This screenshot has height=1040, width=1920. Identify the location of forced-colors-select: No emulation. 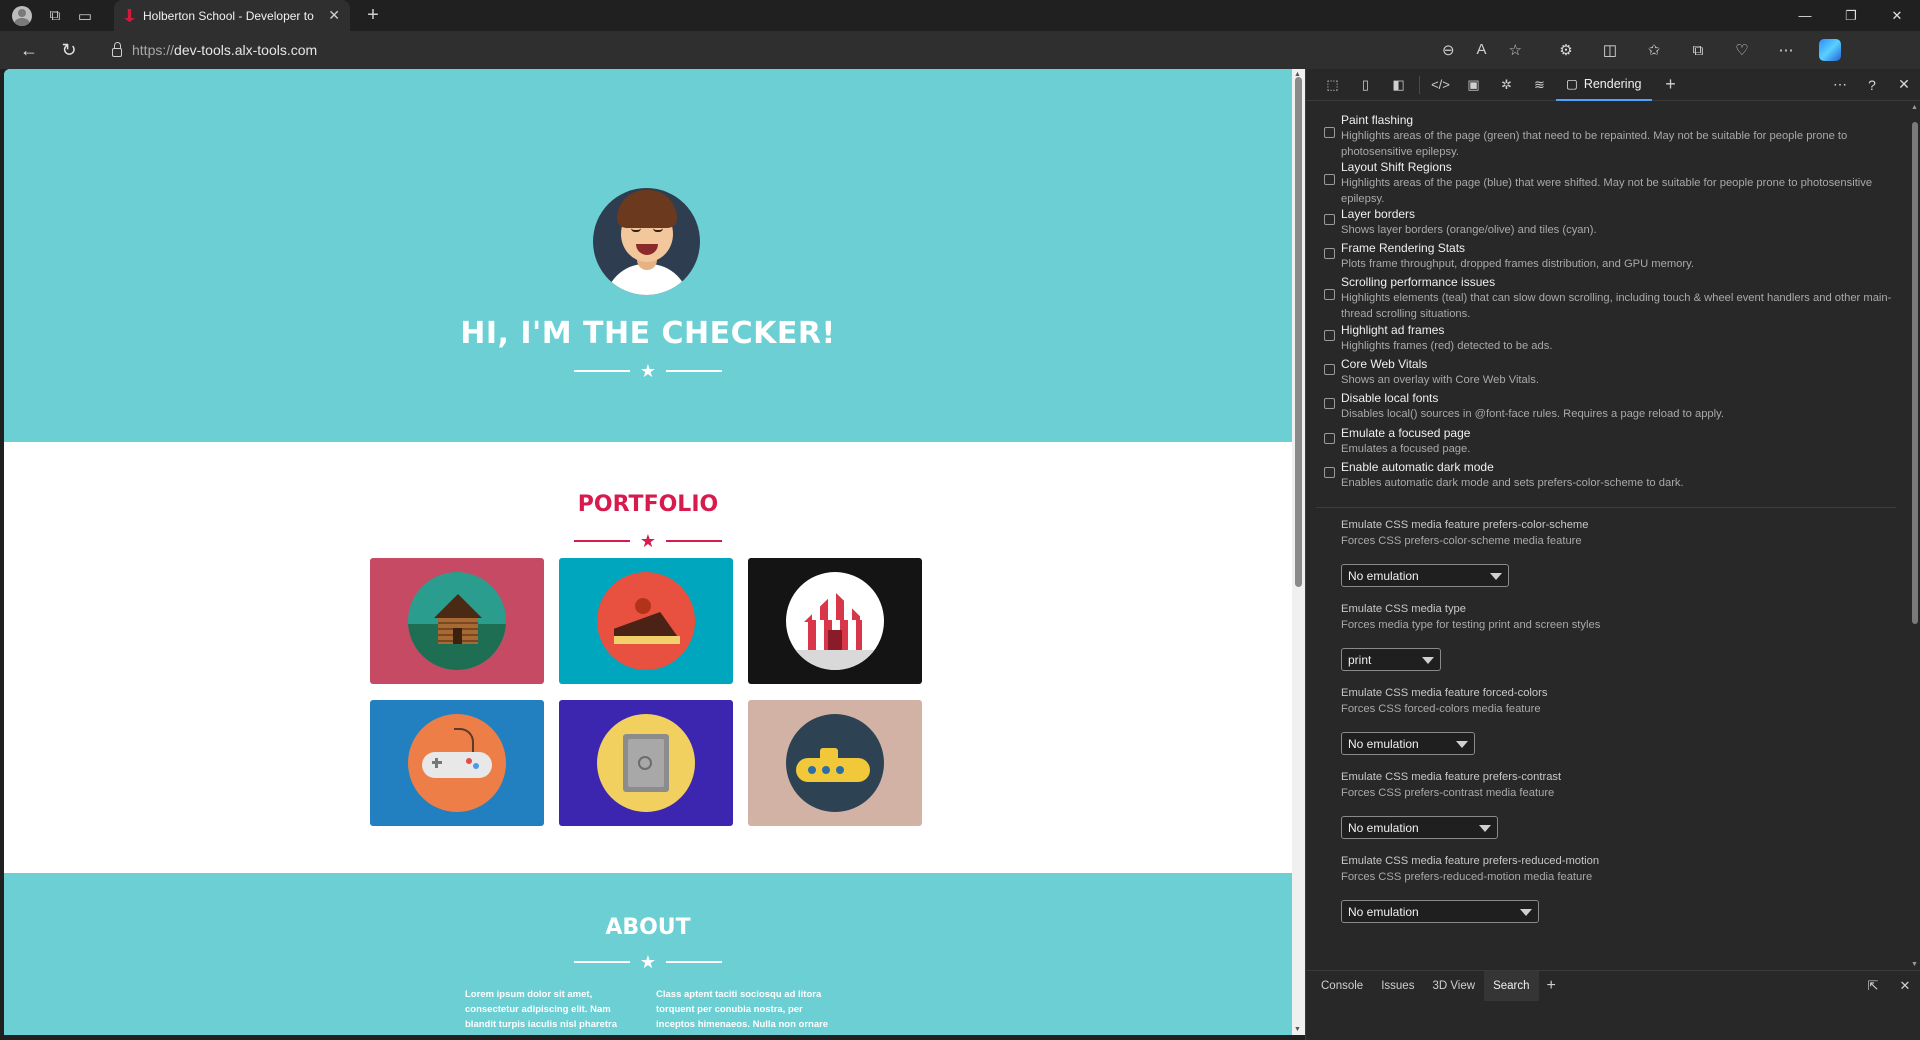
(1408, 743).